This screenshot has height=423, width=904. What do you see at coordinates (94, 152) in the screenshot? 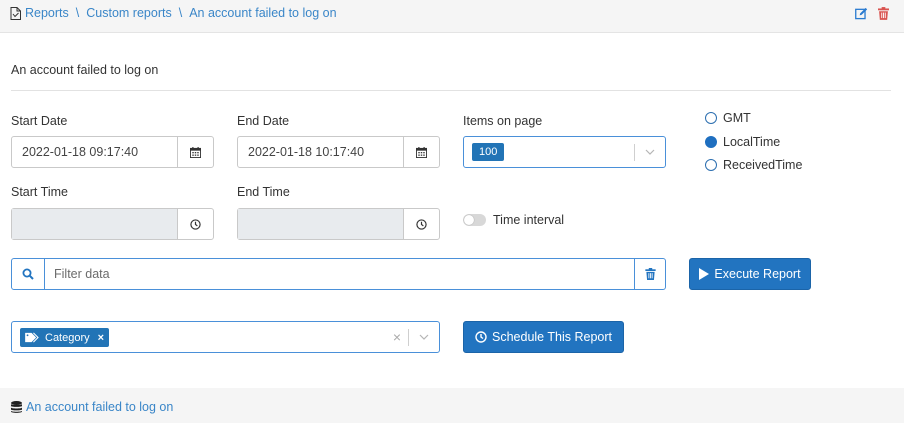
I see `start-date-value: 2022-01-18 09:17:40` at bounding box center [94, 152].